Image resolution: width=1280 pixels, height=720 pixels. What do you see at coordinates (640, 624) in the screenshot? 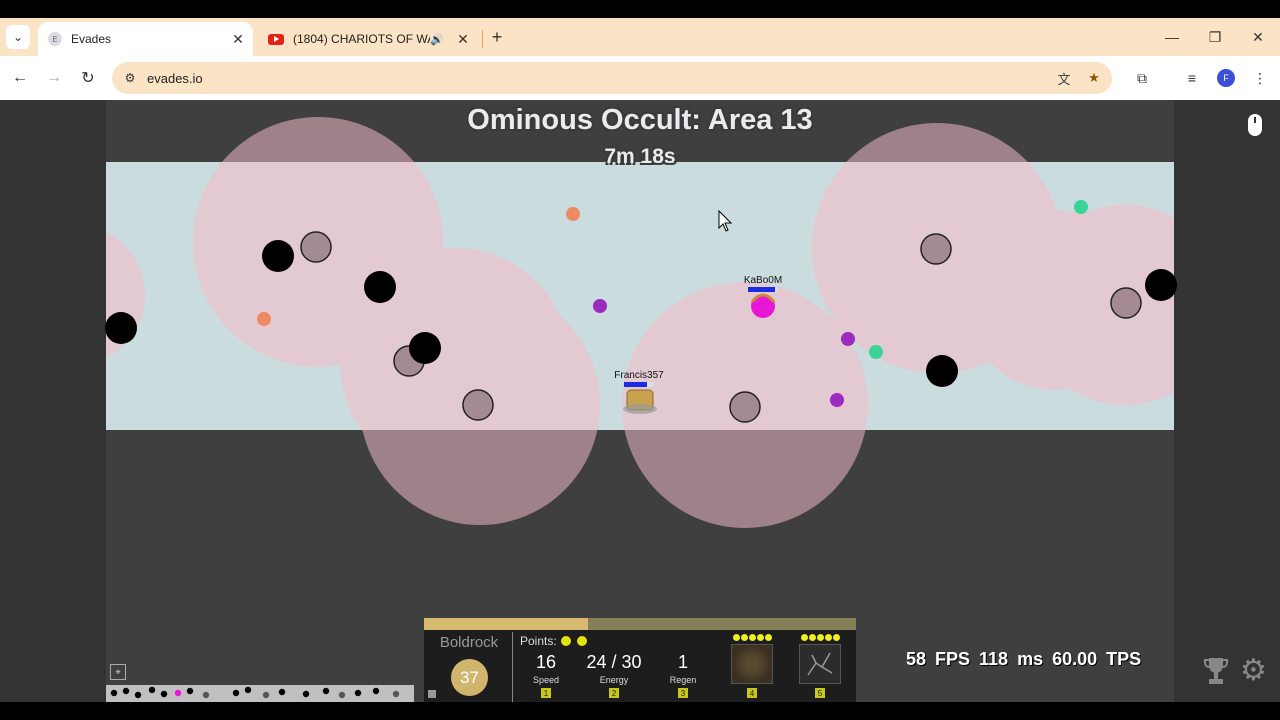
I see `xp-bar` at bounding box center [640, 624].